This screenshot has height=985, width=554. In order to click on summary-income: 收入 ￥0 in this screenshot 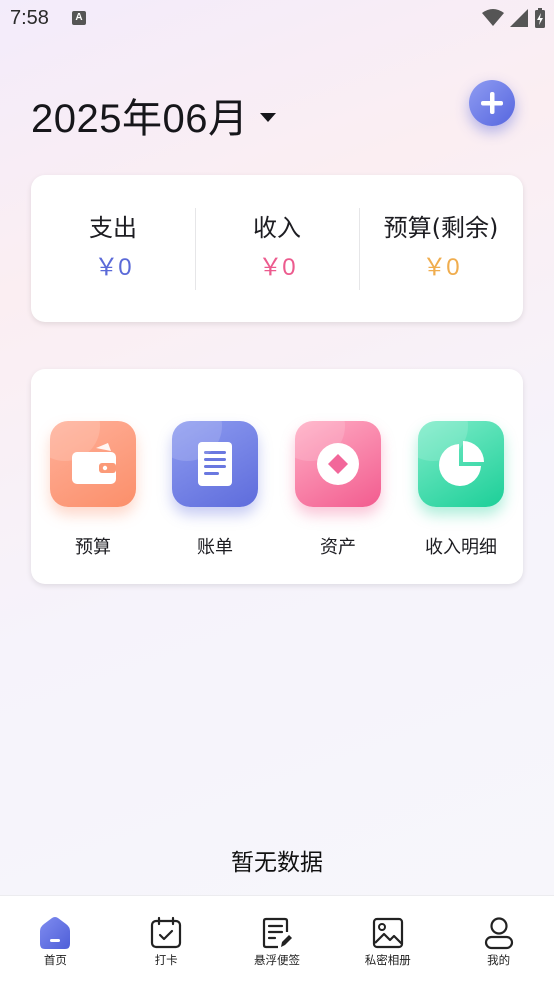, I will do `click(277, 248)`.